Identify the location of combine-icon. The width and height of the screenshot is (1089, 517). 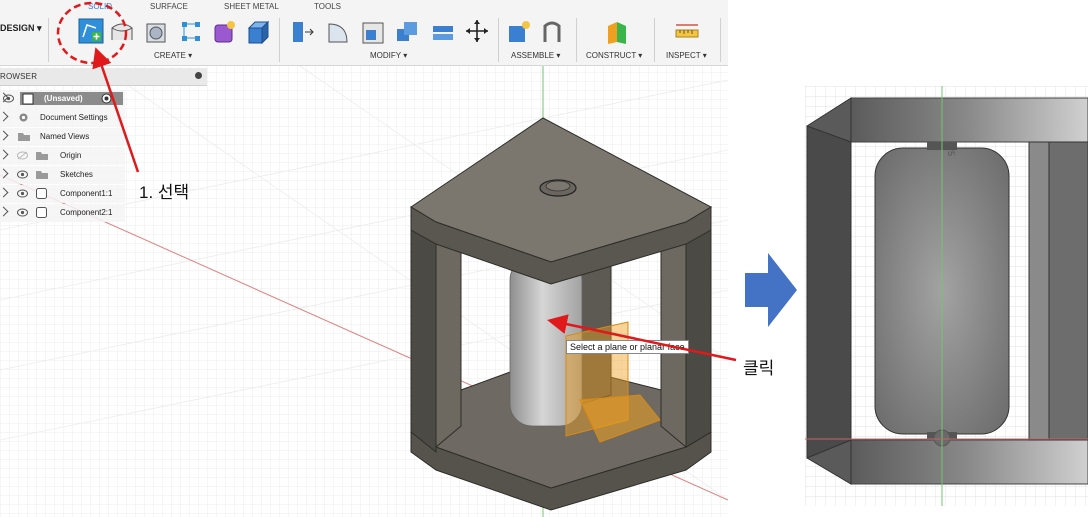
(407, 32).